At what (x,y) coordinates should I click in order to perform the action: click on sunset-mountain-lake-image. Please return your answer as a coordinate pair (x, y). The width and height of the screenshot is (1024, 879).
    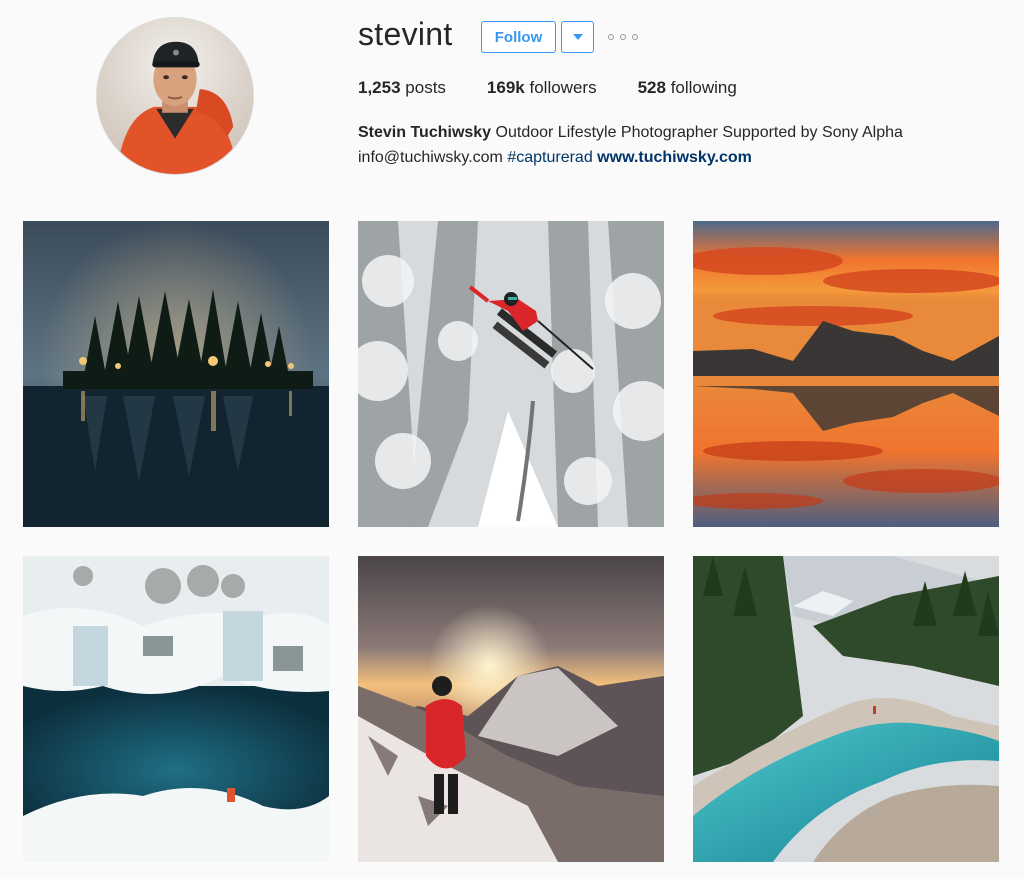
    Looking at the image, I should click on (846, 374).